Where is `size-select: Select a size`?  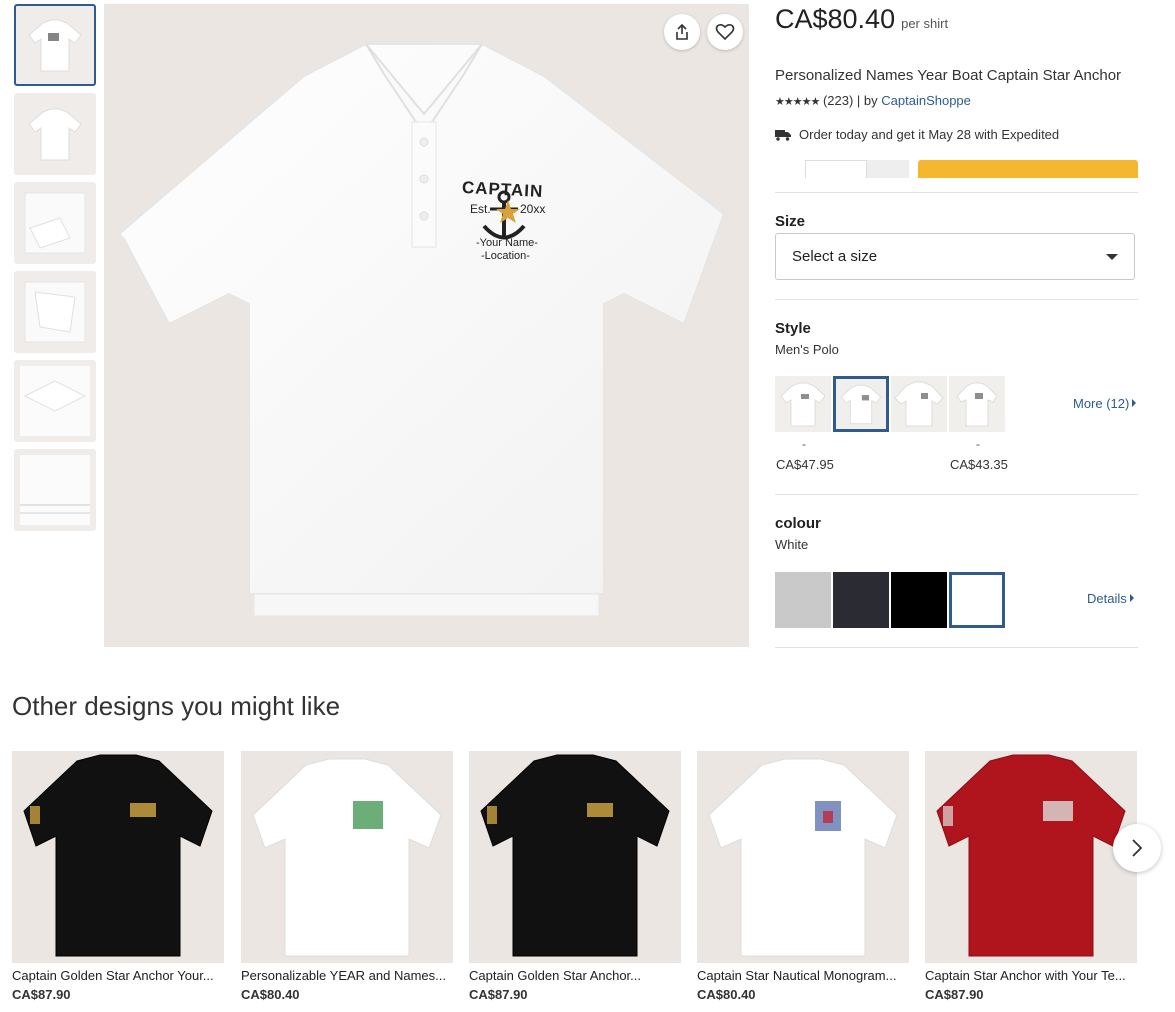
size-select: Select a size is located at coordinates (955, 256).